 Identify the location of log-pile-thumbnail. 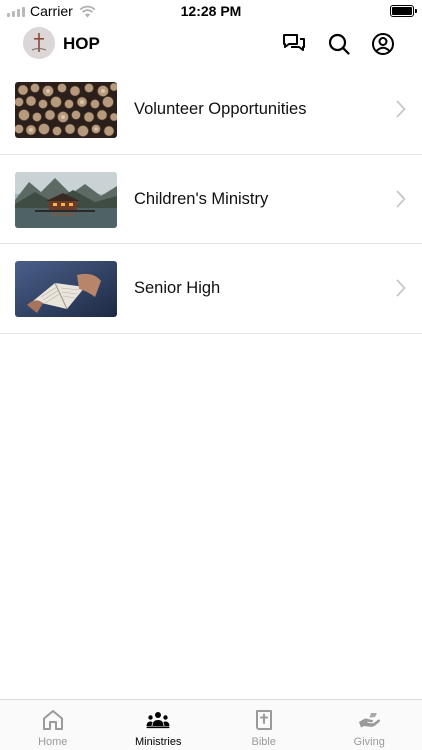
(66, 110).